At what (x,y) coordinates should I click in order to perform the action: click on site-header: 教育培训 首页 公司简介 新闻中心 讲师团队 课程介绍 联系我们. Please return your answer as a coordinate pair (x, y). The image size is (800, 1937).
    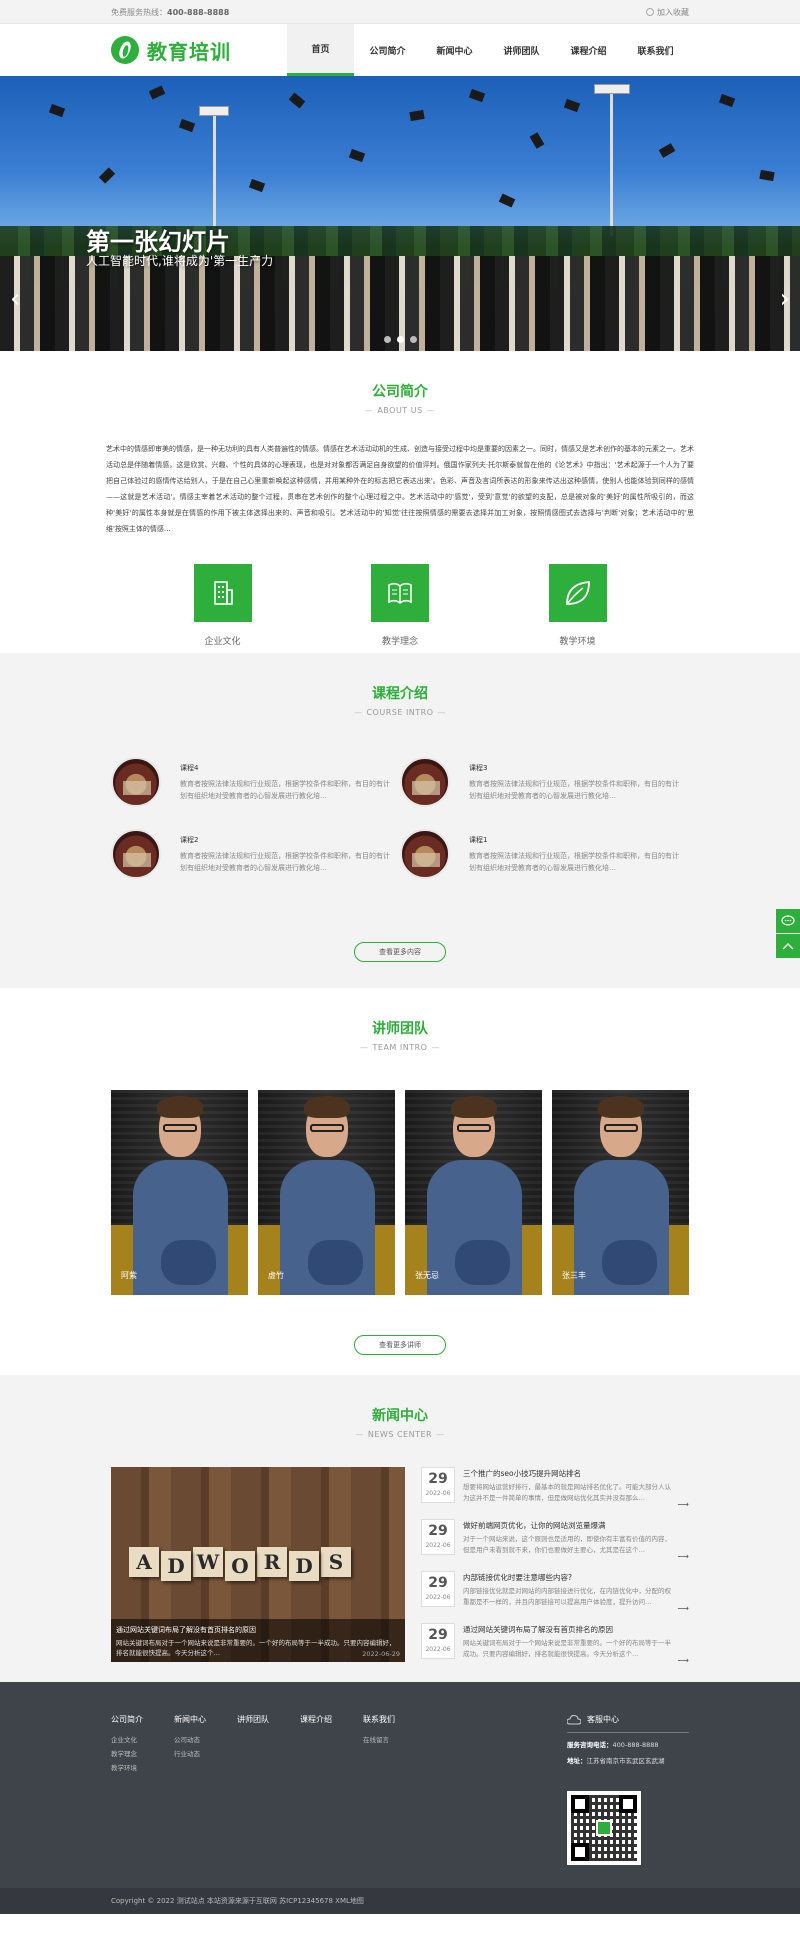
    Looking at the image, I should click on (400, 50).